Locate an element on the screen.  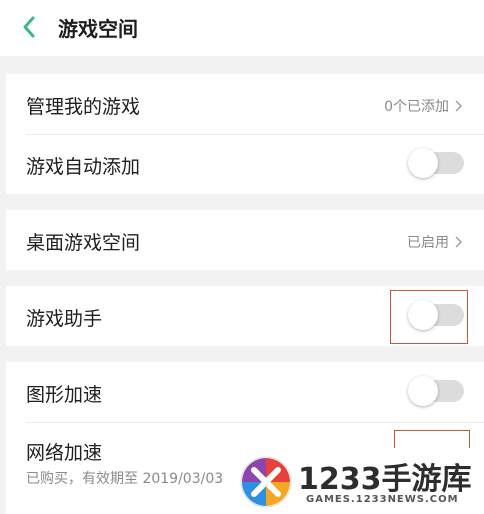
highlight-box-assistant is located at coordinates (429, 317).